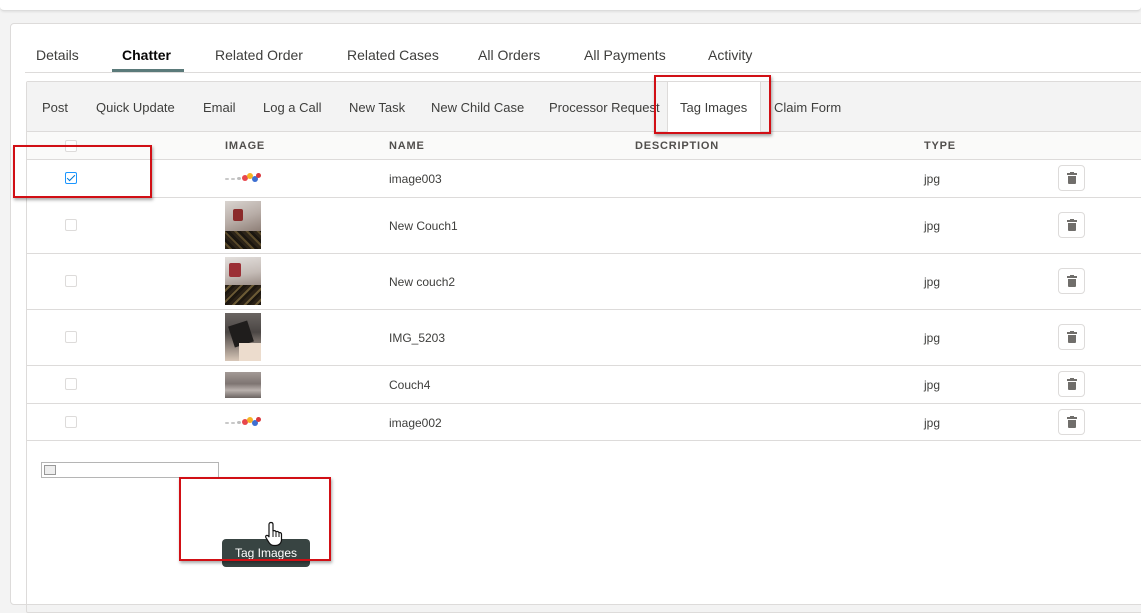 This screenshot has width=1141, height=613. What do you see at coordinates (584, 146) in the screenshot?
I see `table-header: IMAGE NAME DESCRIPTION TYPE` at bounding box center [584, 146].